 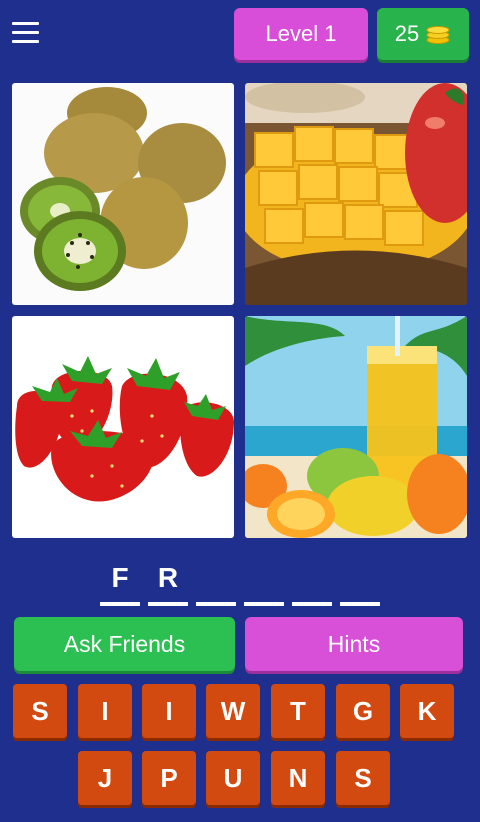 What do you see at coordinates (298, 711) in the screenshot?
I see `letter-key: T` at bounding box center [298, 711].